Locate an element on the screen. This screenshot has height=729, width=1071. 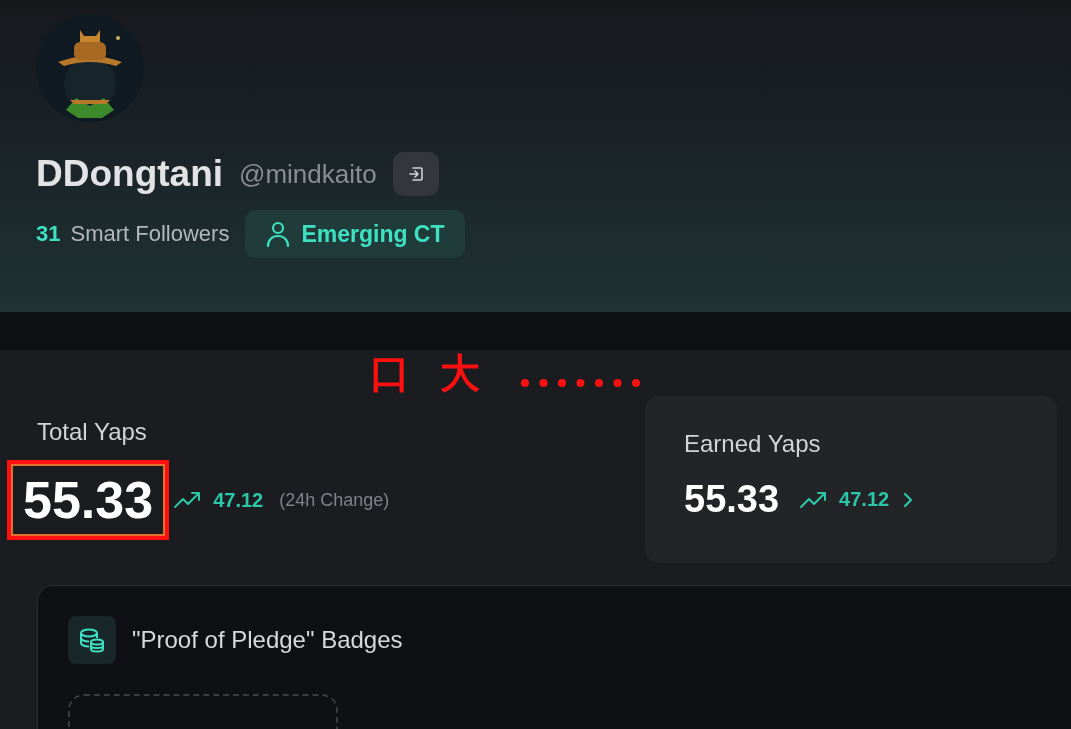
coins-icon is located at coordinates (92, 640).